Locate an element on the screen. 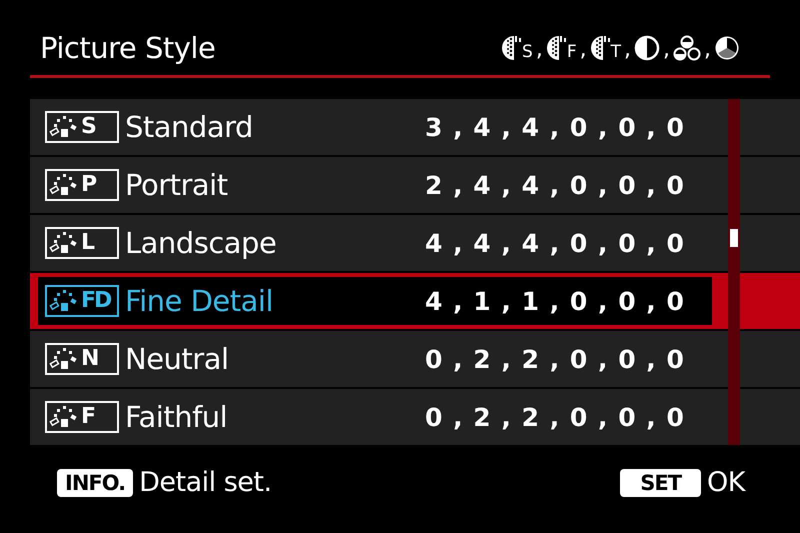  badge-letter: F is located at coordinates (87, 417).